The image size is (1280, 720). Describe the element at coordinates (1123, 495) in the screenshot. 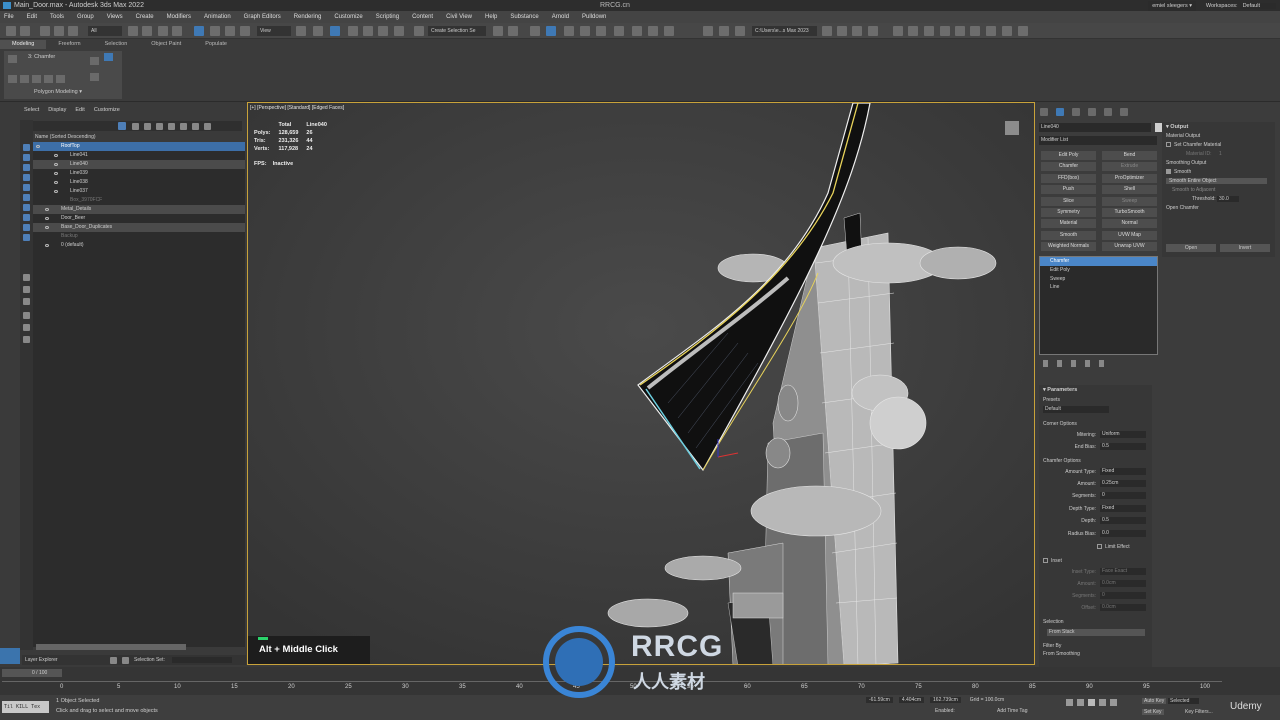

I see `segments-spinner: 0` at that location.